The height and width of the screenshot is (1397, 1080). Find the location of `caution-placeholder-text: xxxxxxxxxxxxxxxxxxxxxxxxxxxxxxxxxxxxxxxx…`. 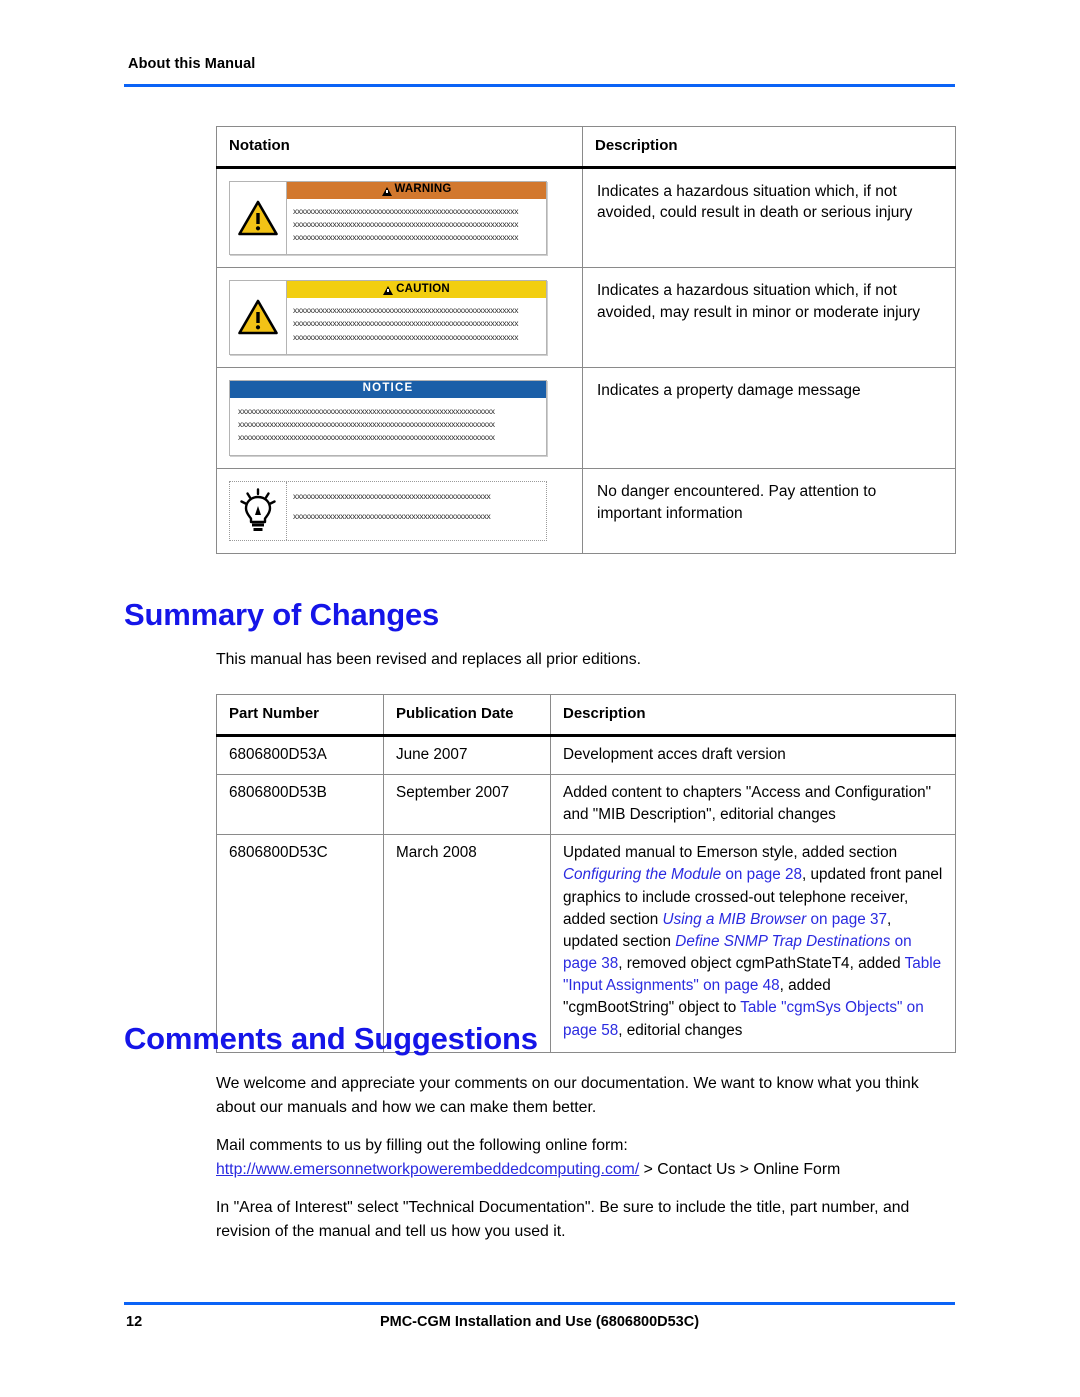

caution-placeholder-text: xxxxxxxxxxxxxxxxxxxxxxxxxxxxxxxxxxxxxxxx… is located at coordinates (416, 326).